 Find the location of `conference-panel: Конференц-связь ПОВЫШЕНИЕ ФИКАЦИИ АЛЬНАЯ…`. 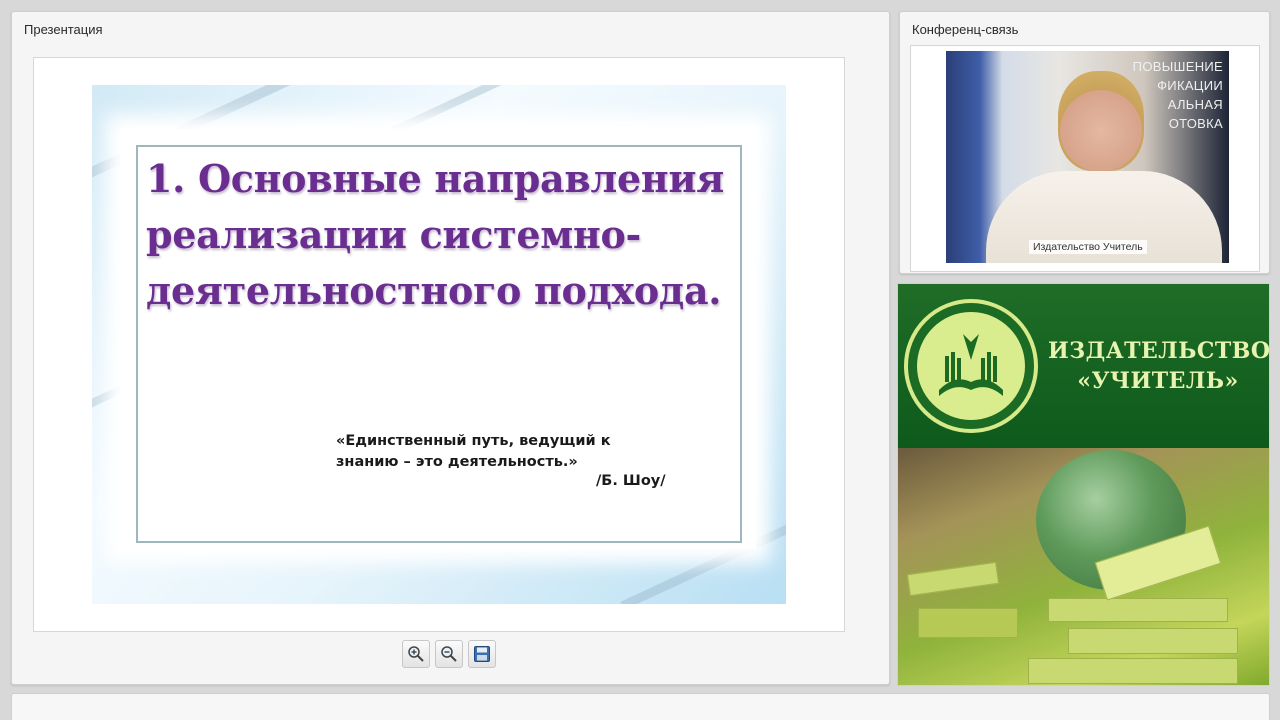

conference-panel: Конференц-связь ПОВЫШЕНИЕ ФИКАЦИИ АЛЬНАЯ… is located at coordinates (1084, 142).